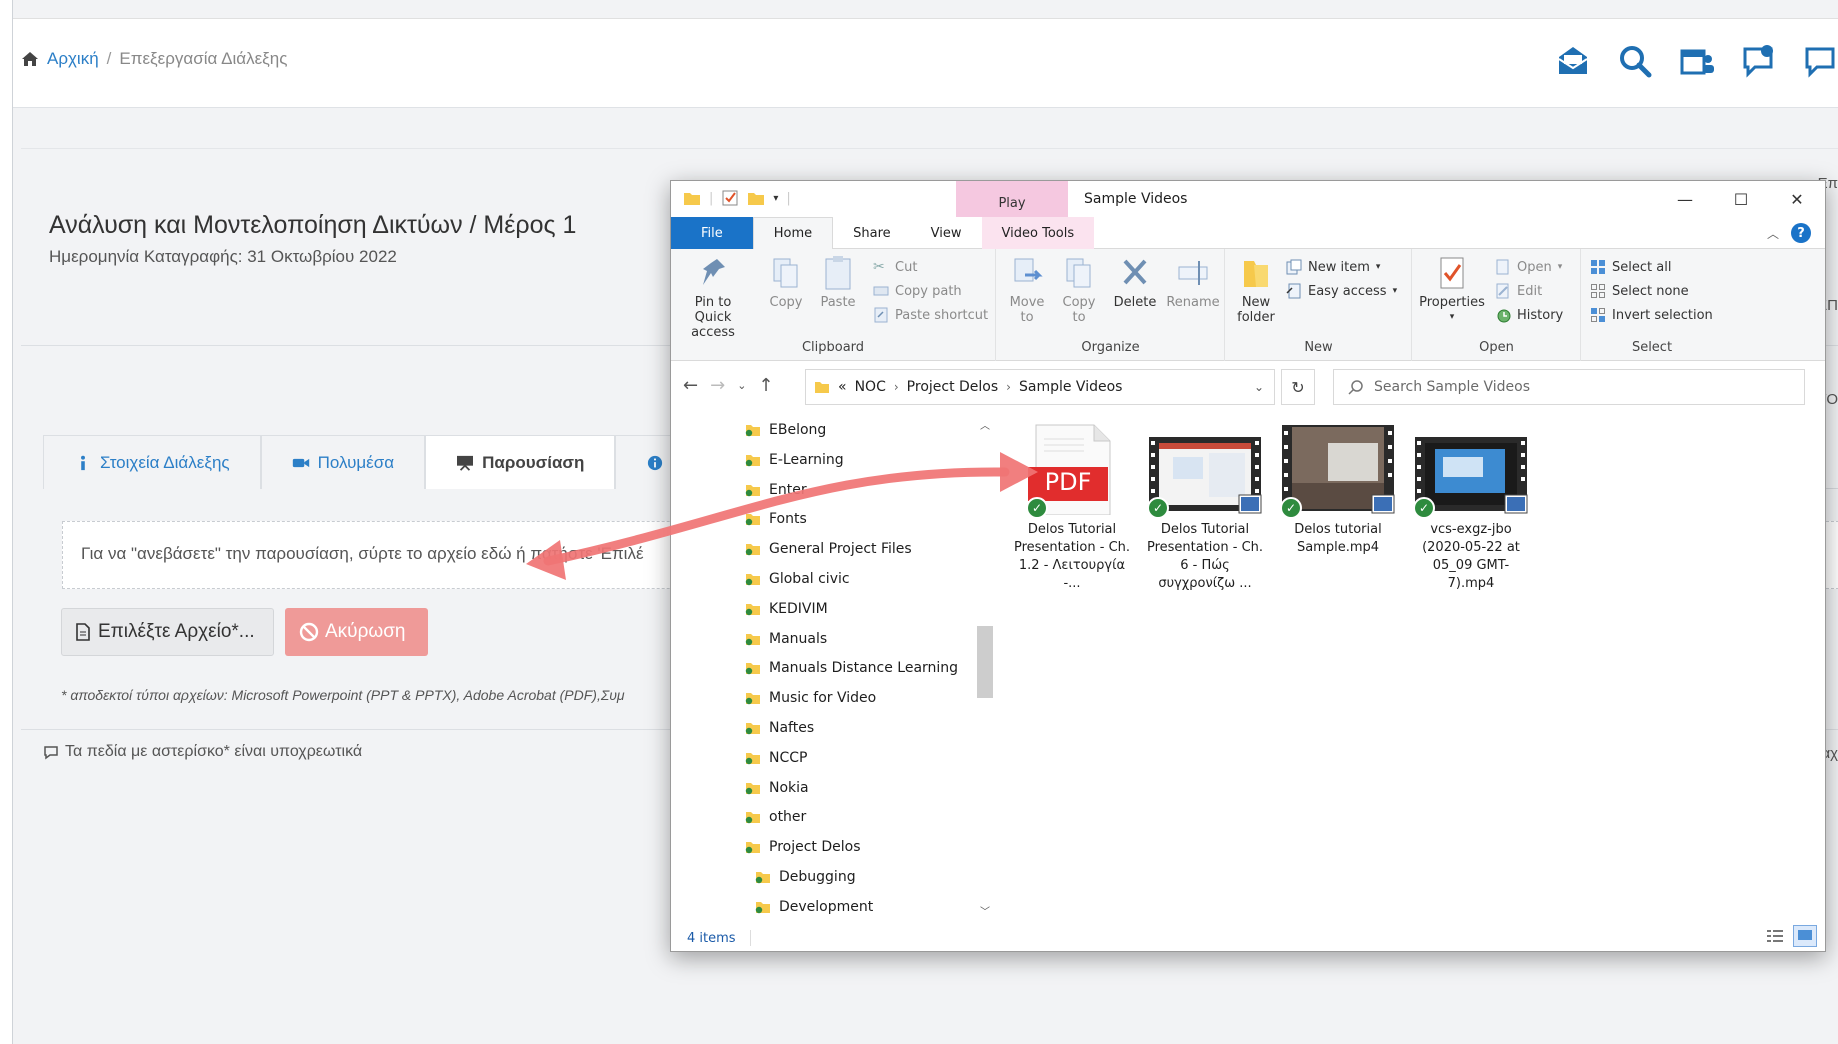 Image resolution: width=1838 pixels, height=1044 pixels. I want to click on properties-button: Properties ▾, so click(1452, 290).